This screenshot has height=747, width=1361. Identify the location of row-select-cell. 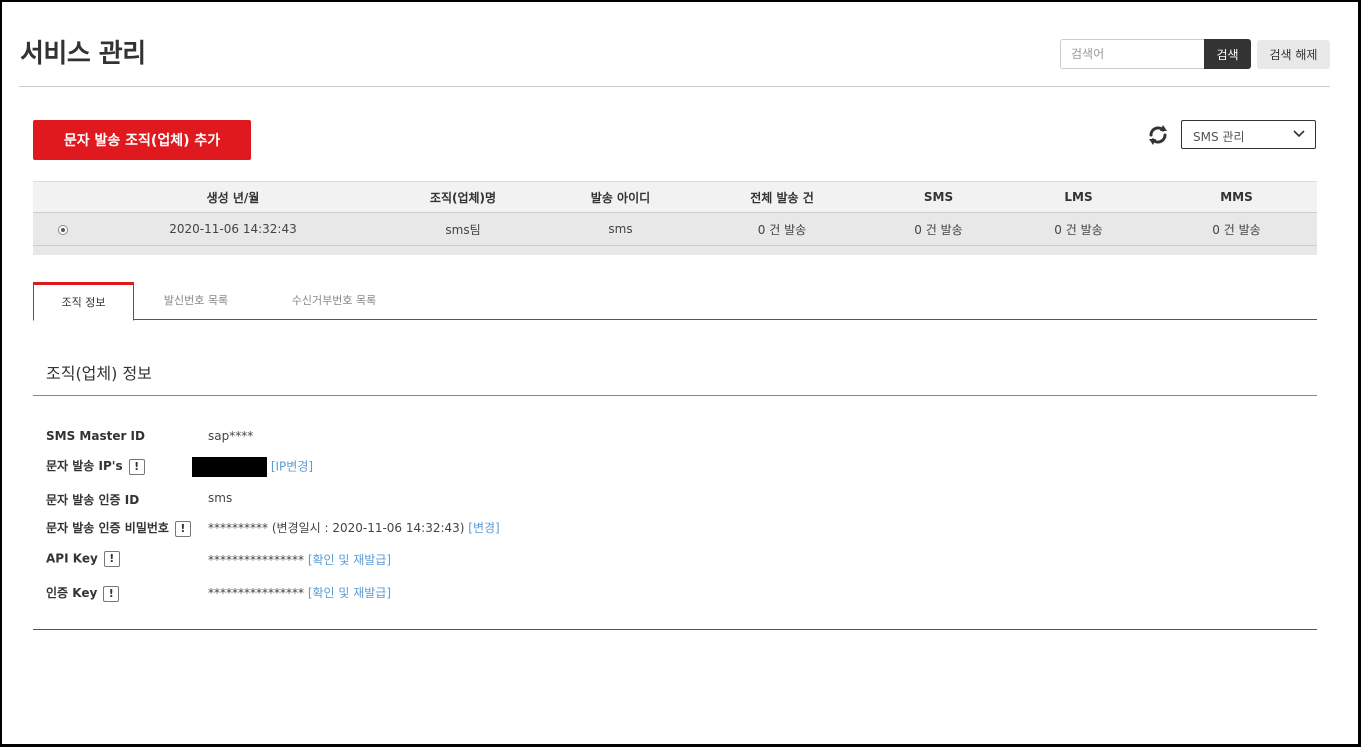
(63, 229).